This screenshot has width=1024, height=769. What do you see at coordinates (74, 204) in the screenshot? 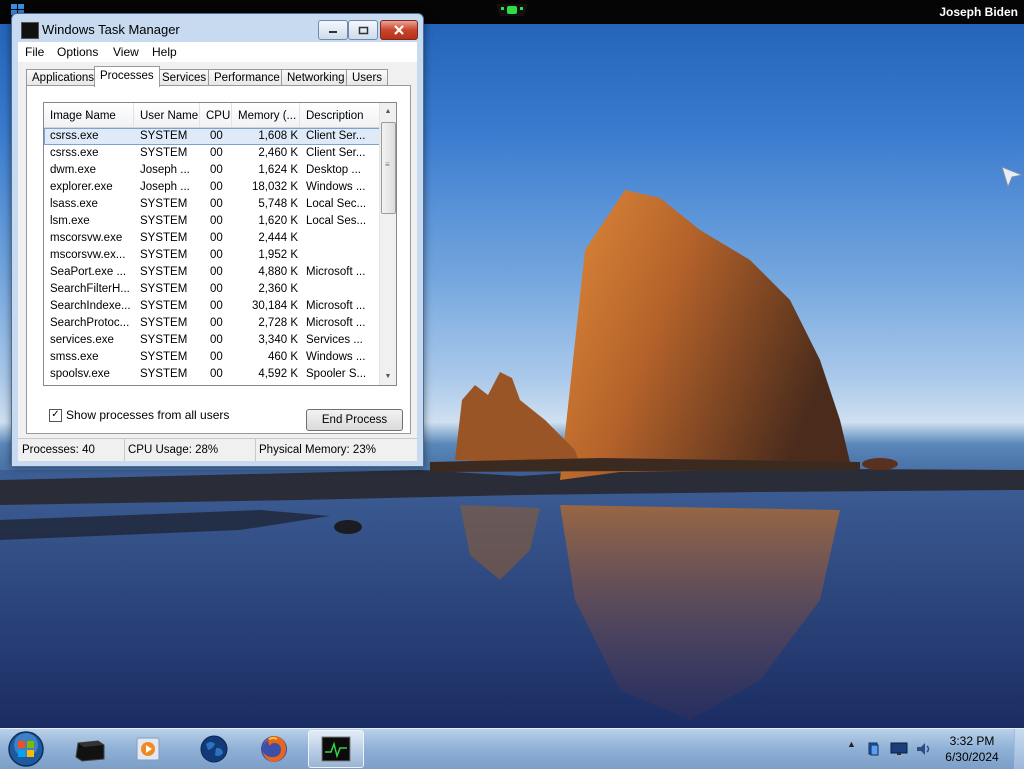
I see `process-image-name: lsass.exe` at bounding box center [74, 204].